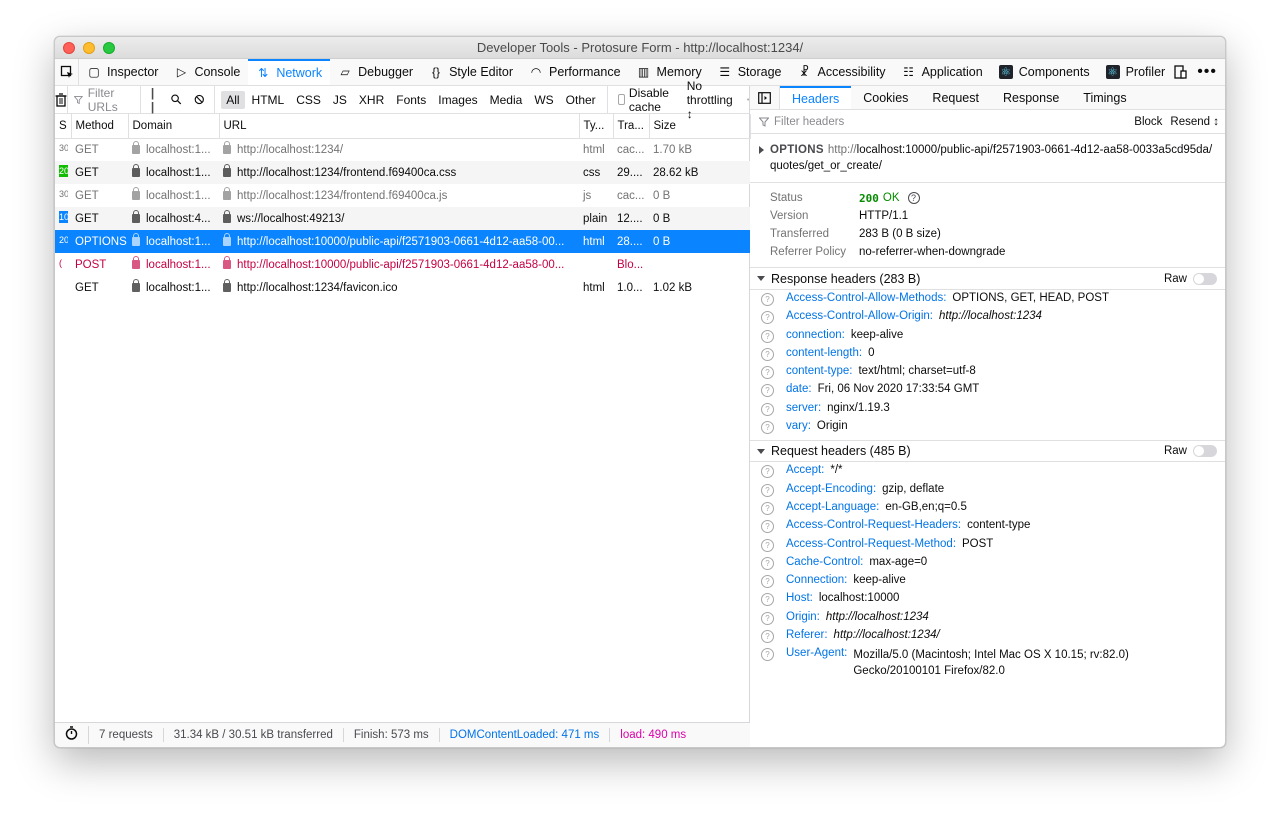  What do you see at coordinates (471, 72) in the screenshot?
I see `tab-style-editor: {} Style Editor` at bounding box center [471, 72].